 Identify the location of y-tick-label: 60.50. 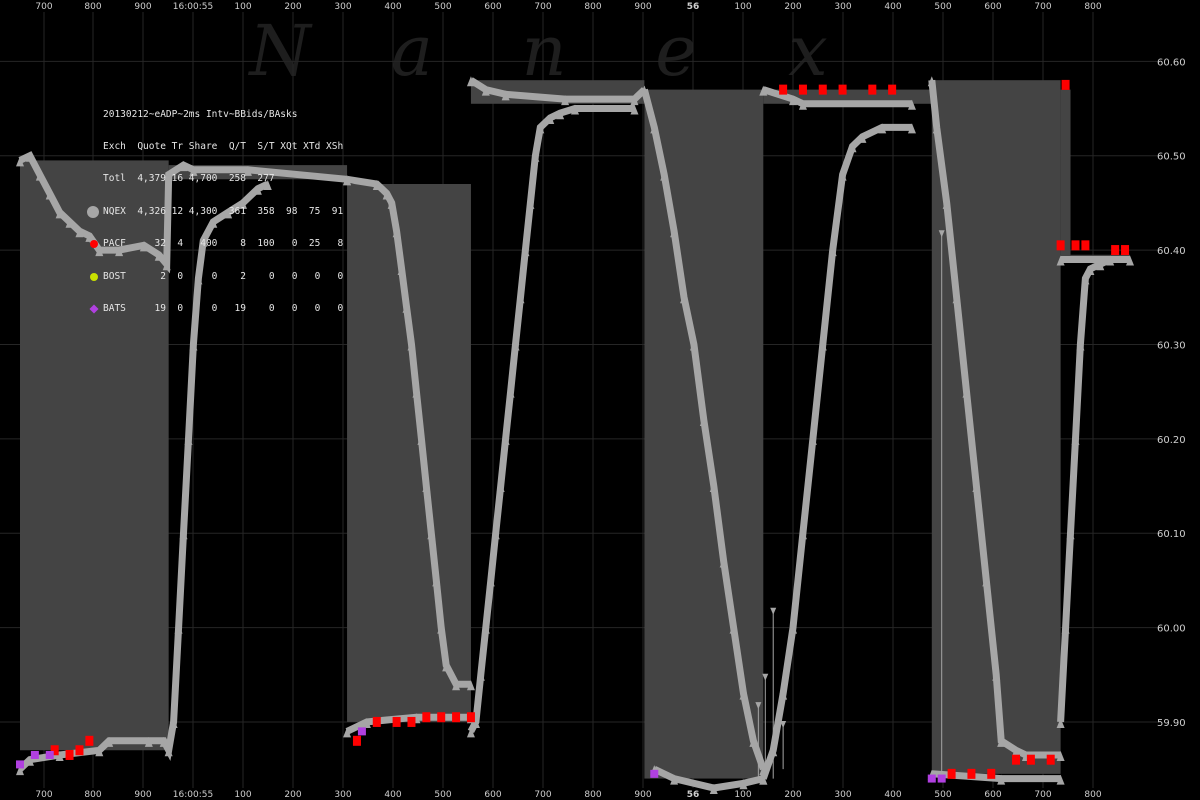
(1171, 157).